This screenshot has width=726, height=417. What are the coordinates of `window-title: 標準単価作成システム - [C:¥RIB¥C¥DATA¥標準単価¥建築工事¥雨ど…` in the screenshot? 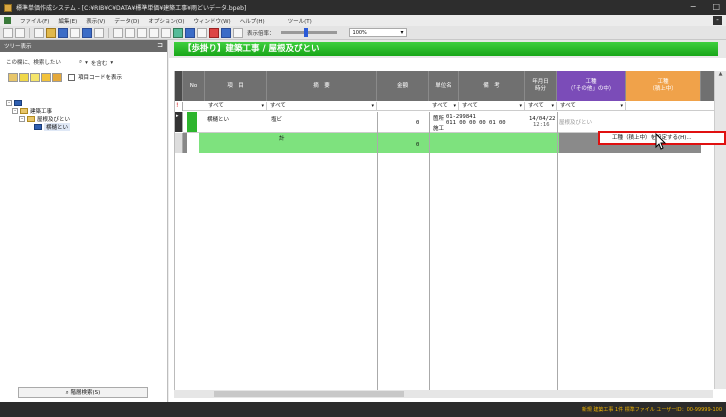 It's located at (131, 8).